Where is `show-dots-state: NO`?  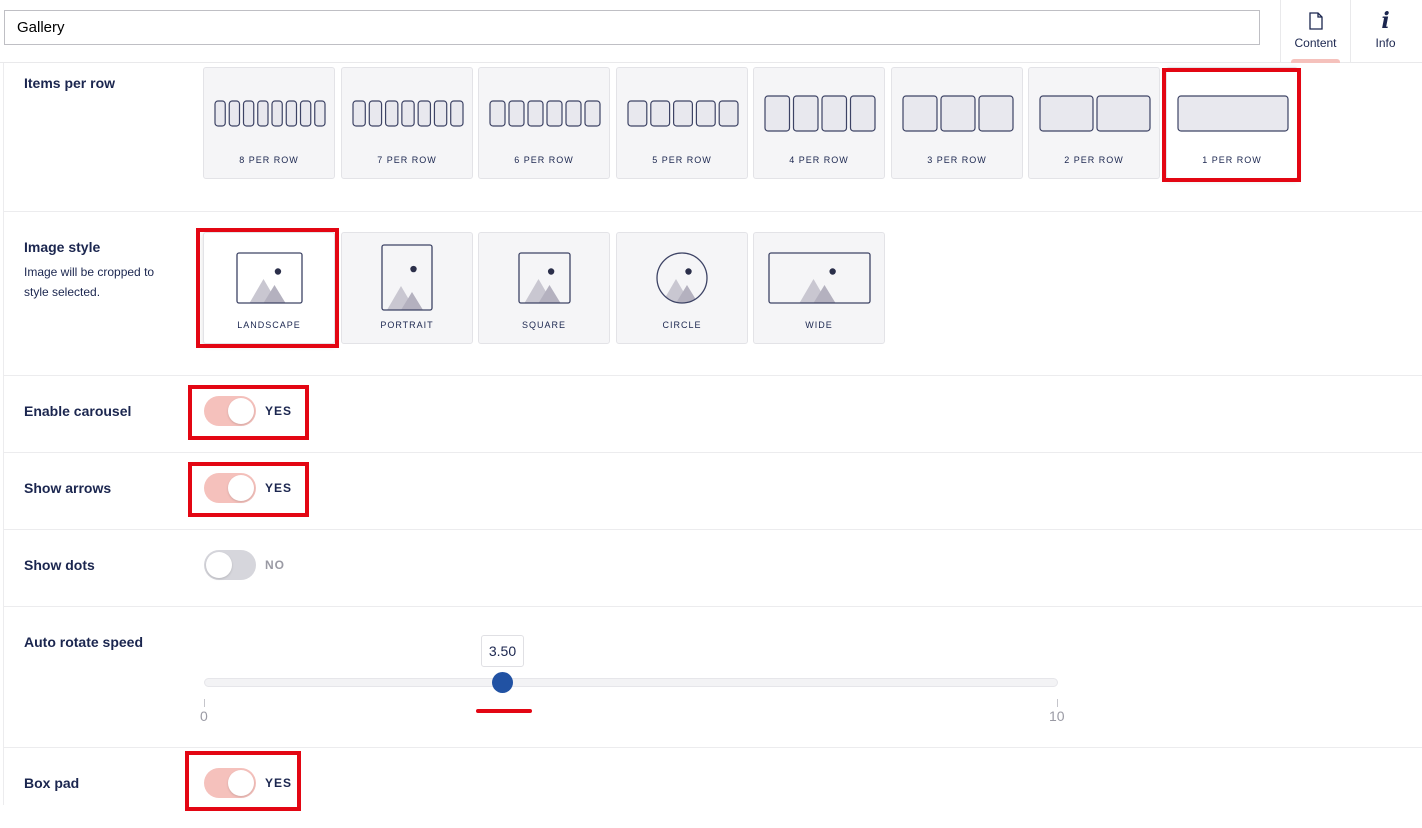
show-dots-state: NO is located at coordinates (275, 565).